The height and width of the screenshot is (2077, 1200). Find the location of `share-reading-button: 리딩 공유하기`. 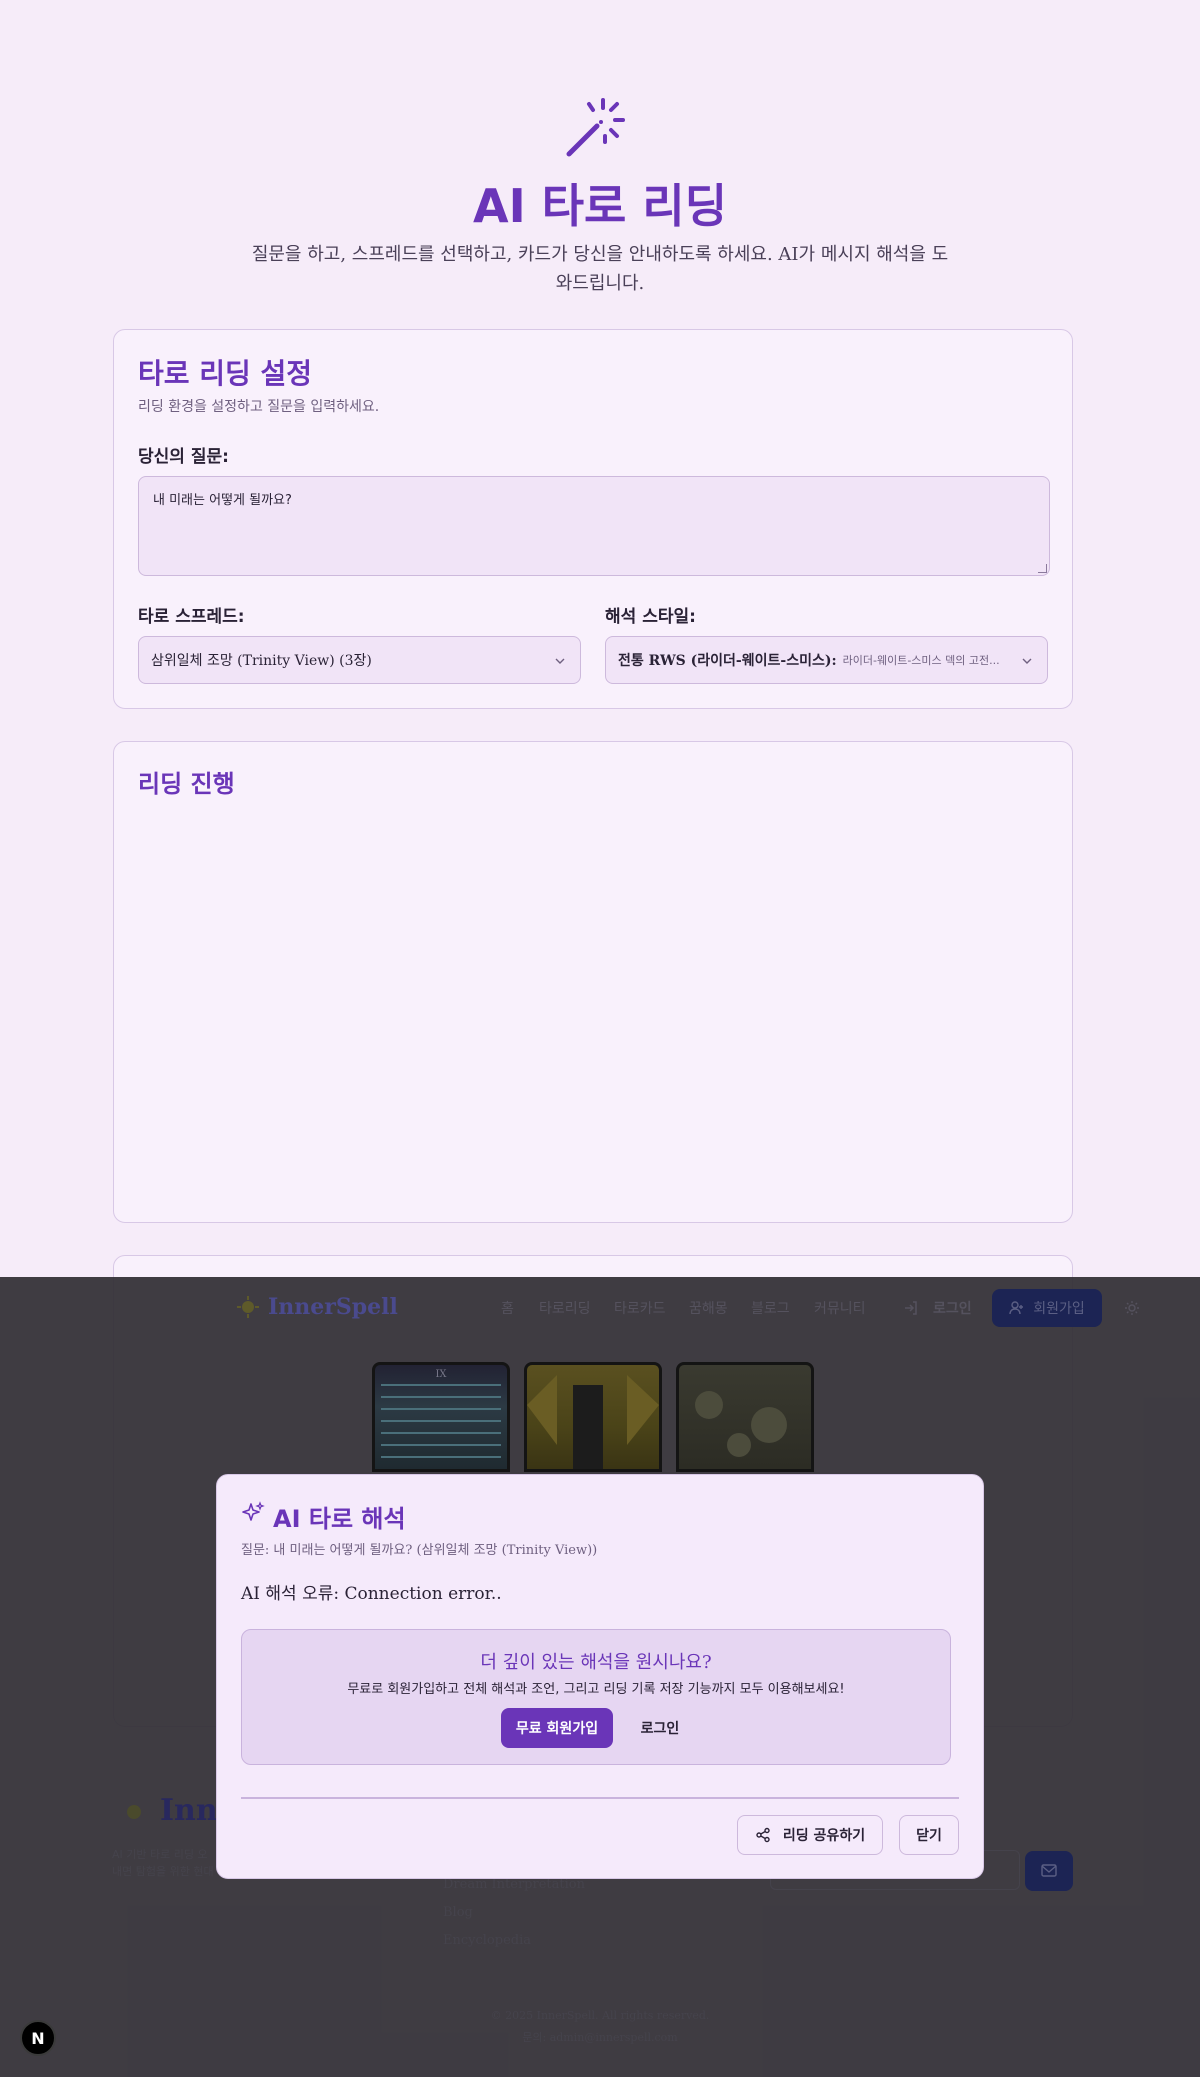

share-reading-button: 리딩 공유하기 is located at coordinates (810, 1835).